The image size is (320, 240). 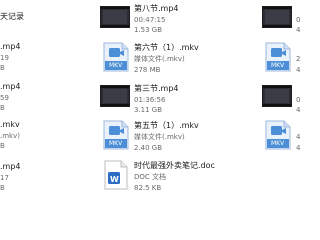 I want to click on left-item-0: 天记录, so click(x=30, y=23).